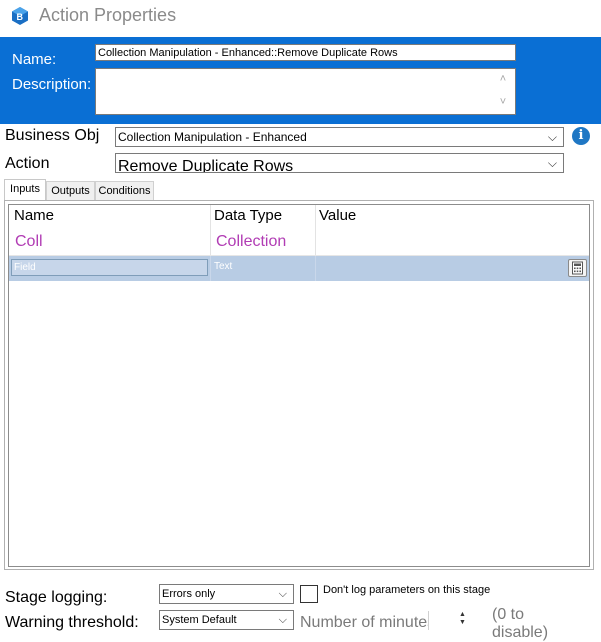 The height and width of the screenshot is (642, 601). I want to click on business-object-value: Collection Manipulation - Enhanced, so click(212, 137).